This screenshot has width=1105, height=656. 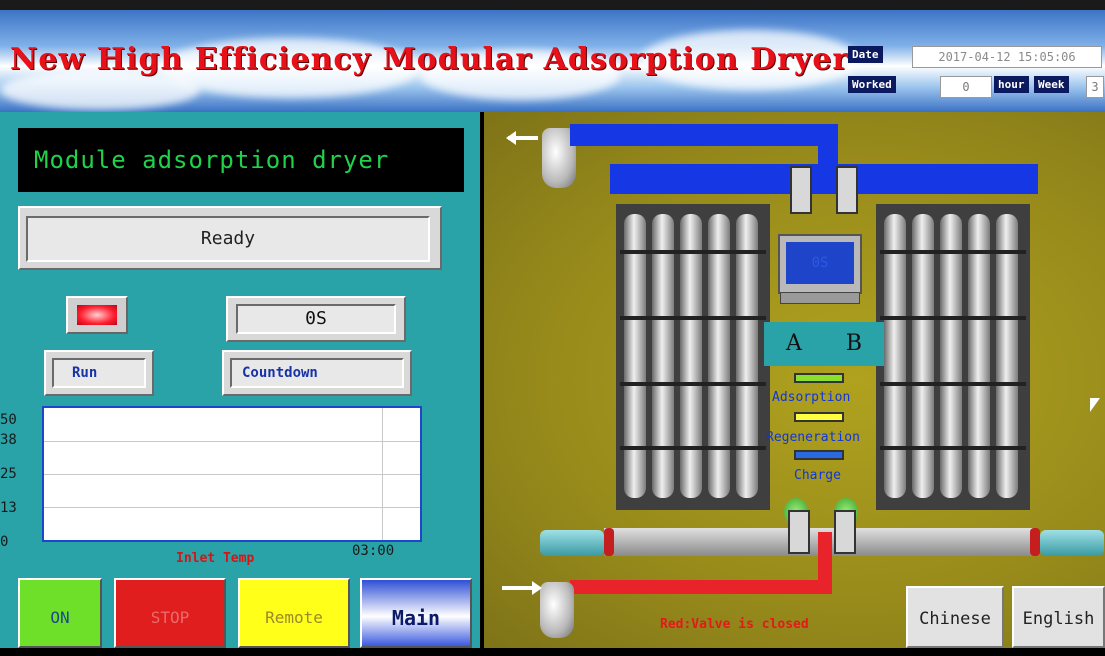 What do you see at coordinates (241, 160) in the screenshot?
I see `module-banner: Module adsorption dryer` at bounding box center [241, 160].